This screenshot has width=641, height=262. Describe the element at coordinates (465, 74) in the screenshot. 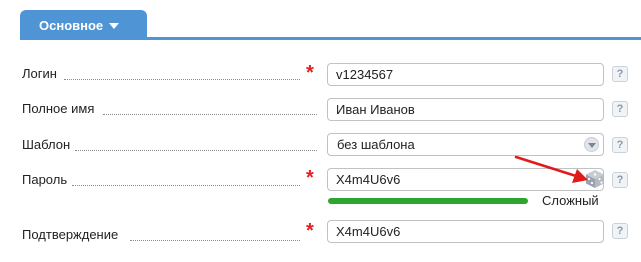

I see `login-input` at that location.